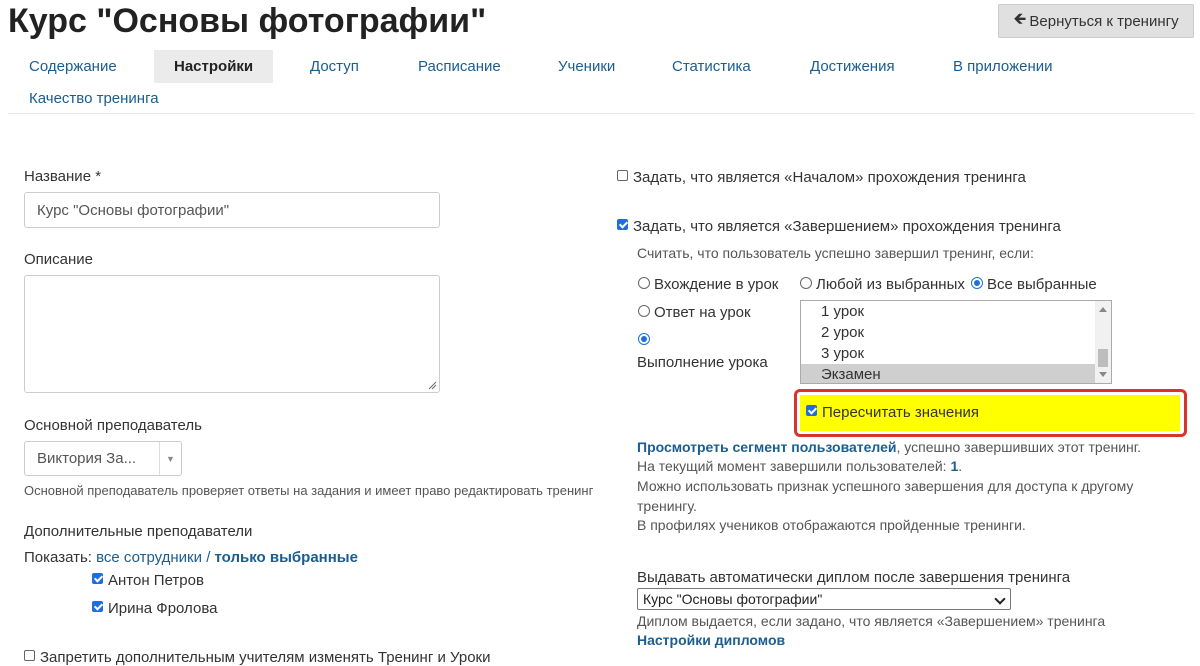 This screenshot has height=666, width=1200. What do you see at coordinates (824, 599) in the screenshot?
I see `diploma-select: Курс "Основы фотографии"` at bounding box center [824, 599].